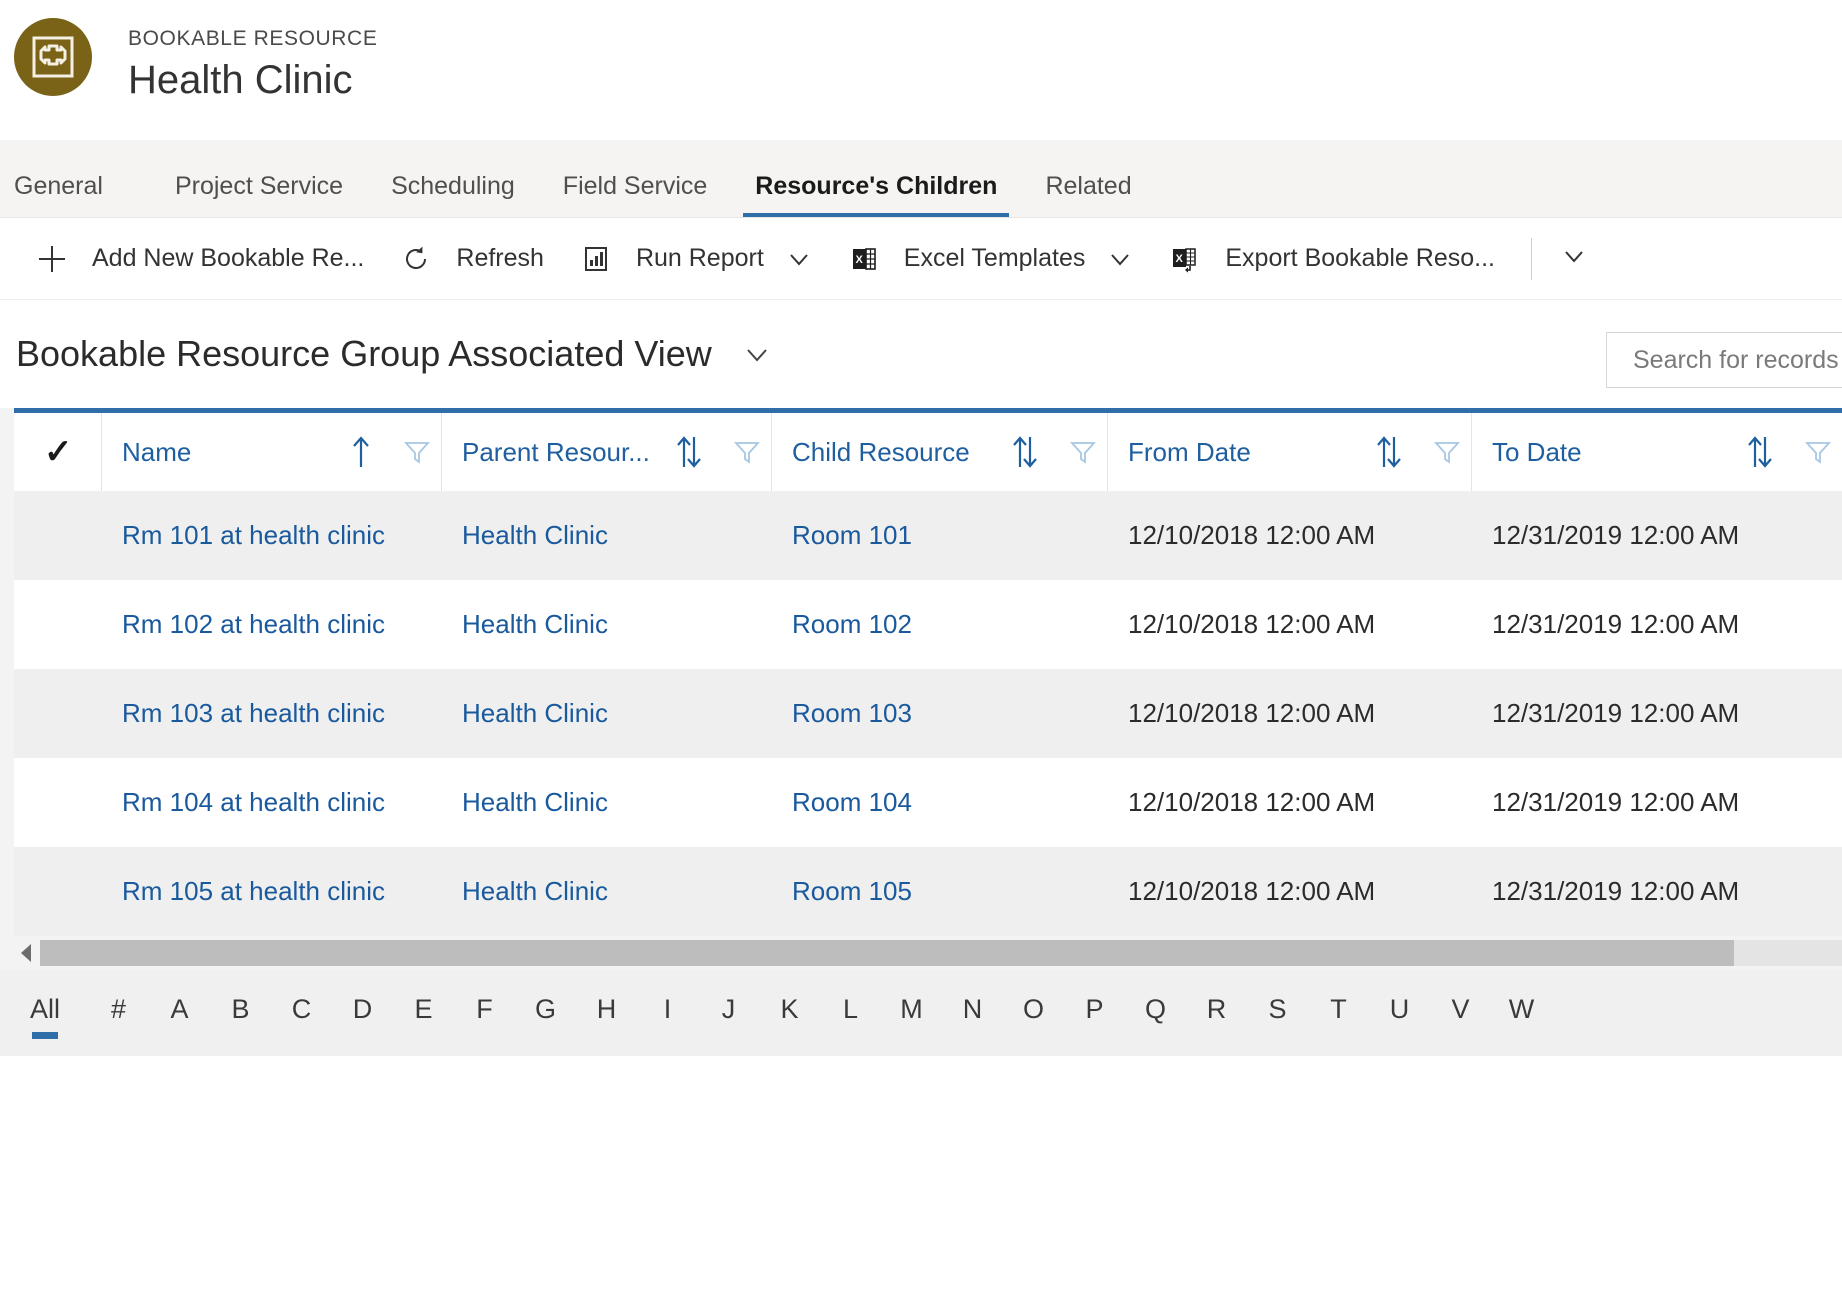 The image size is (1842, 1296). I want to click on bookable-resource-icon, so click(53, 57).